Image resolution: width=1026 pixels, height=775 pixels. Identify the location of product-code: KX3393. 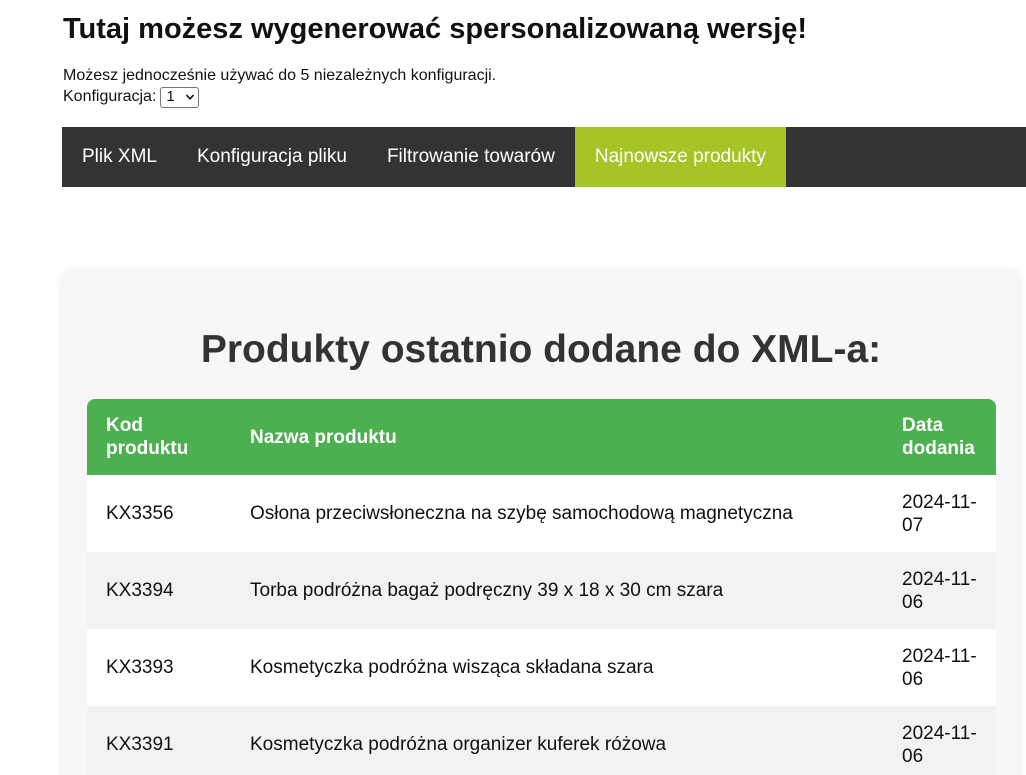
(159, 667).